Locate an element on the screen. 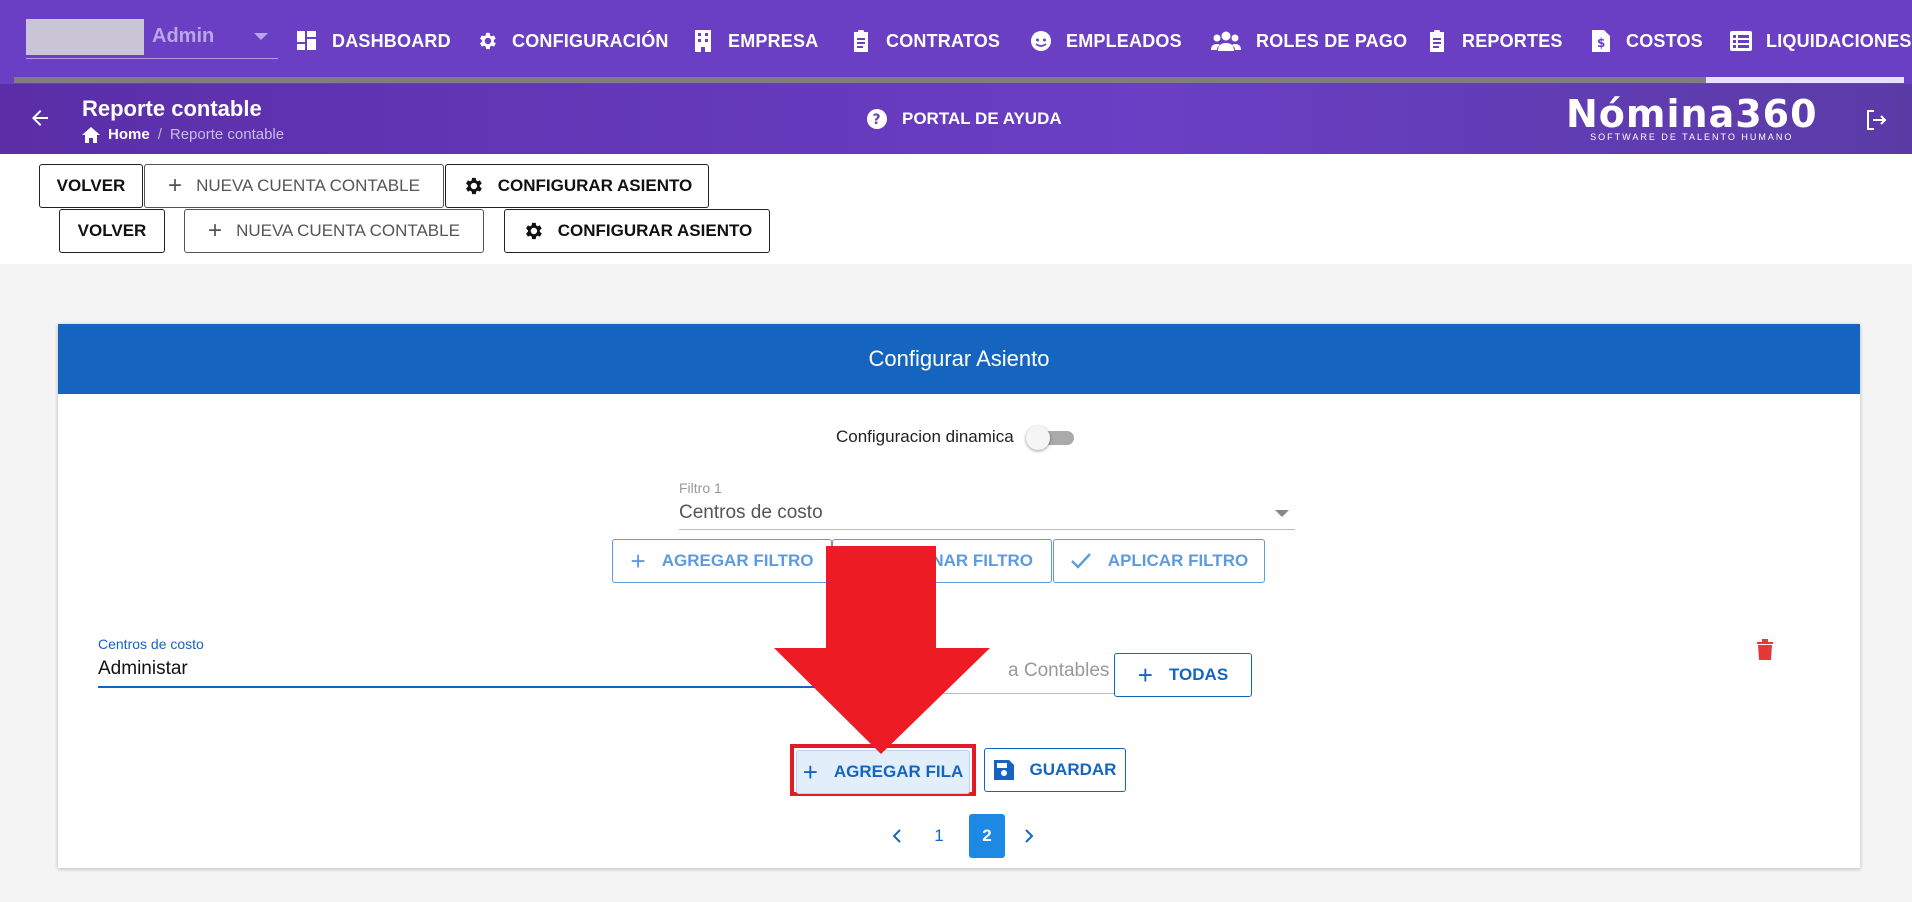 The width and height of the screenshot is (1912, 902). nav-item-label: EMPRESA is located at coordinates (773, 40).